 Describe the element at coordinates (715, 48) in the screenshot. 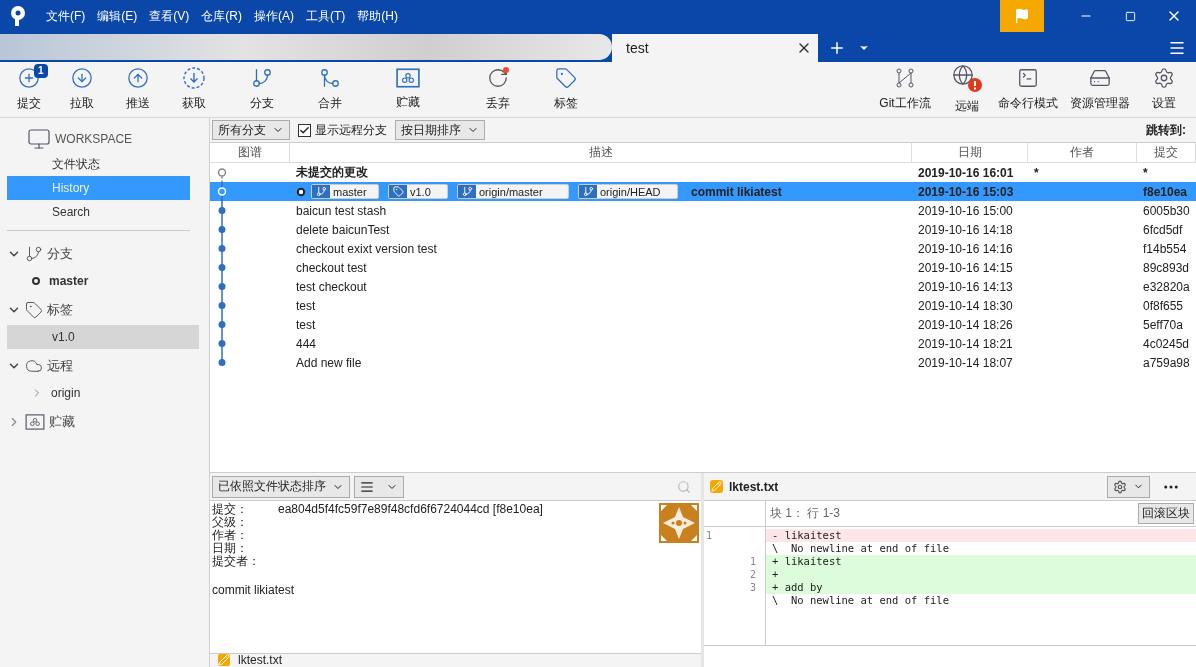

I see `tab: test` at that location.